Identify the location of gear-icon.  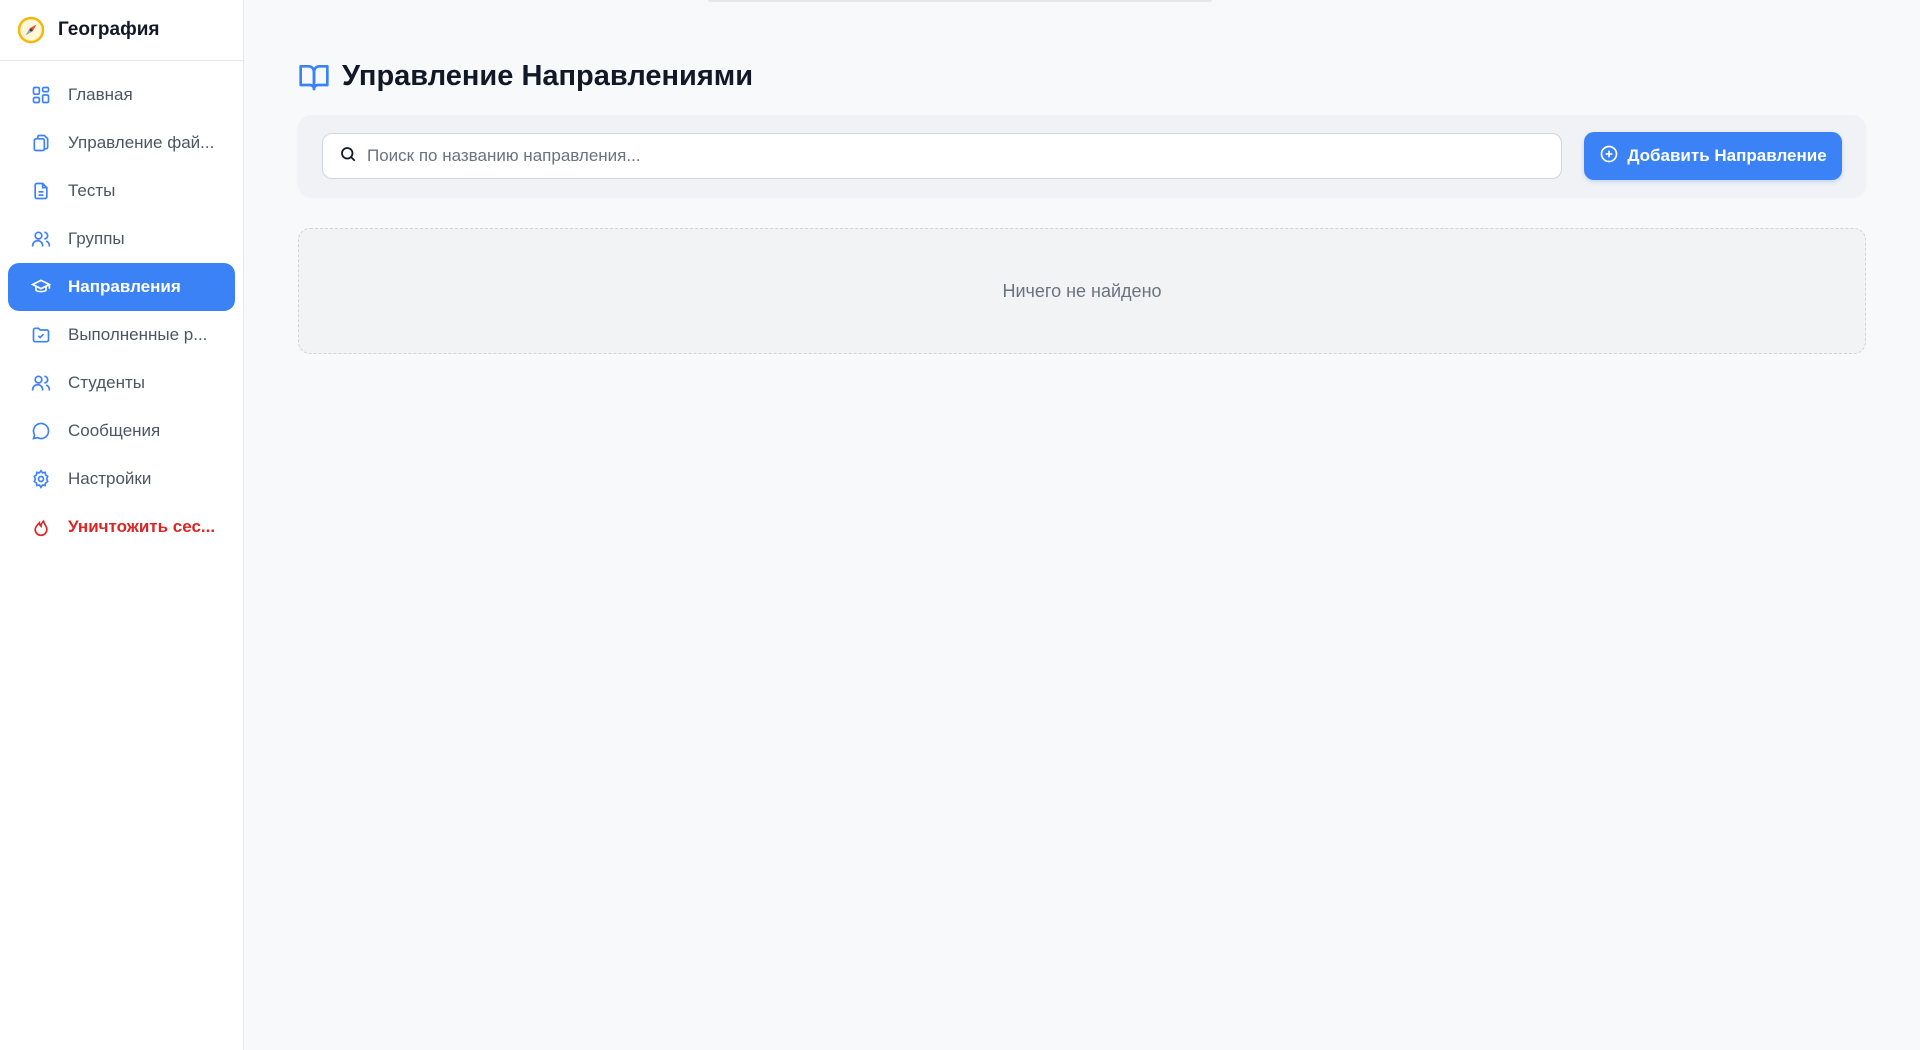
(41, 479).